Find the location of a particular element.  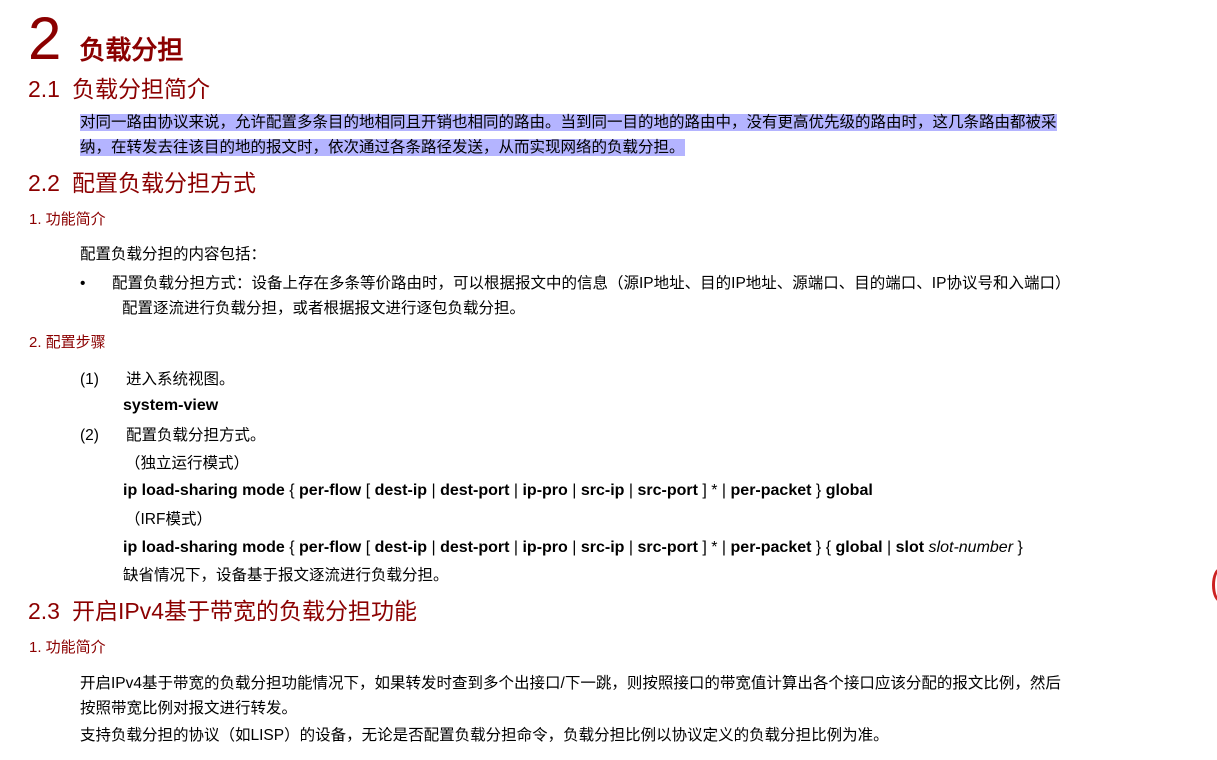

chapter-number: 2 is located at coordinates (45, 38).